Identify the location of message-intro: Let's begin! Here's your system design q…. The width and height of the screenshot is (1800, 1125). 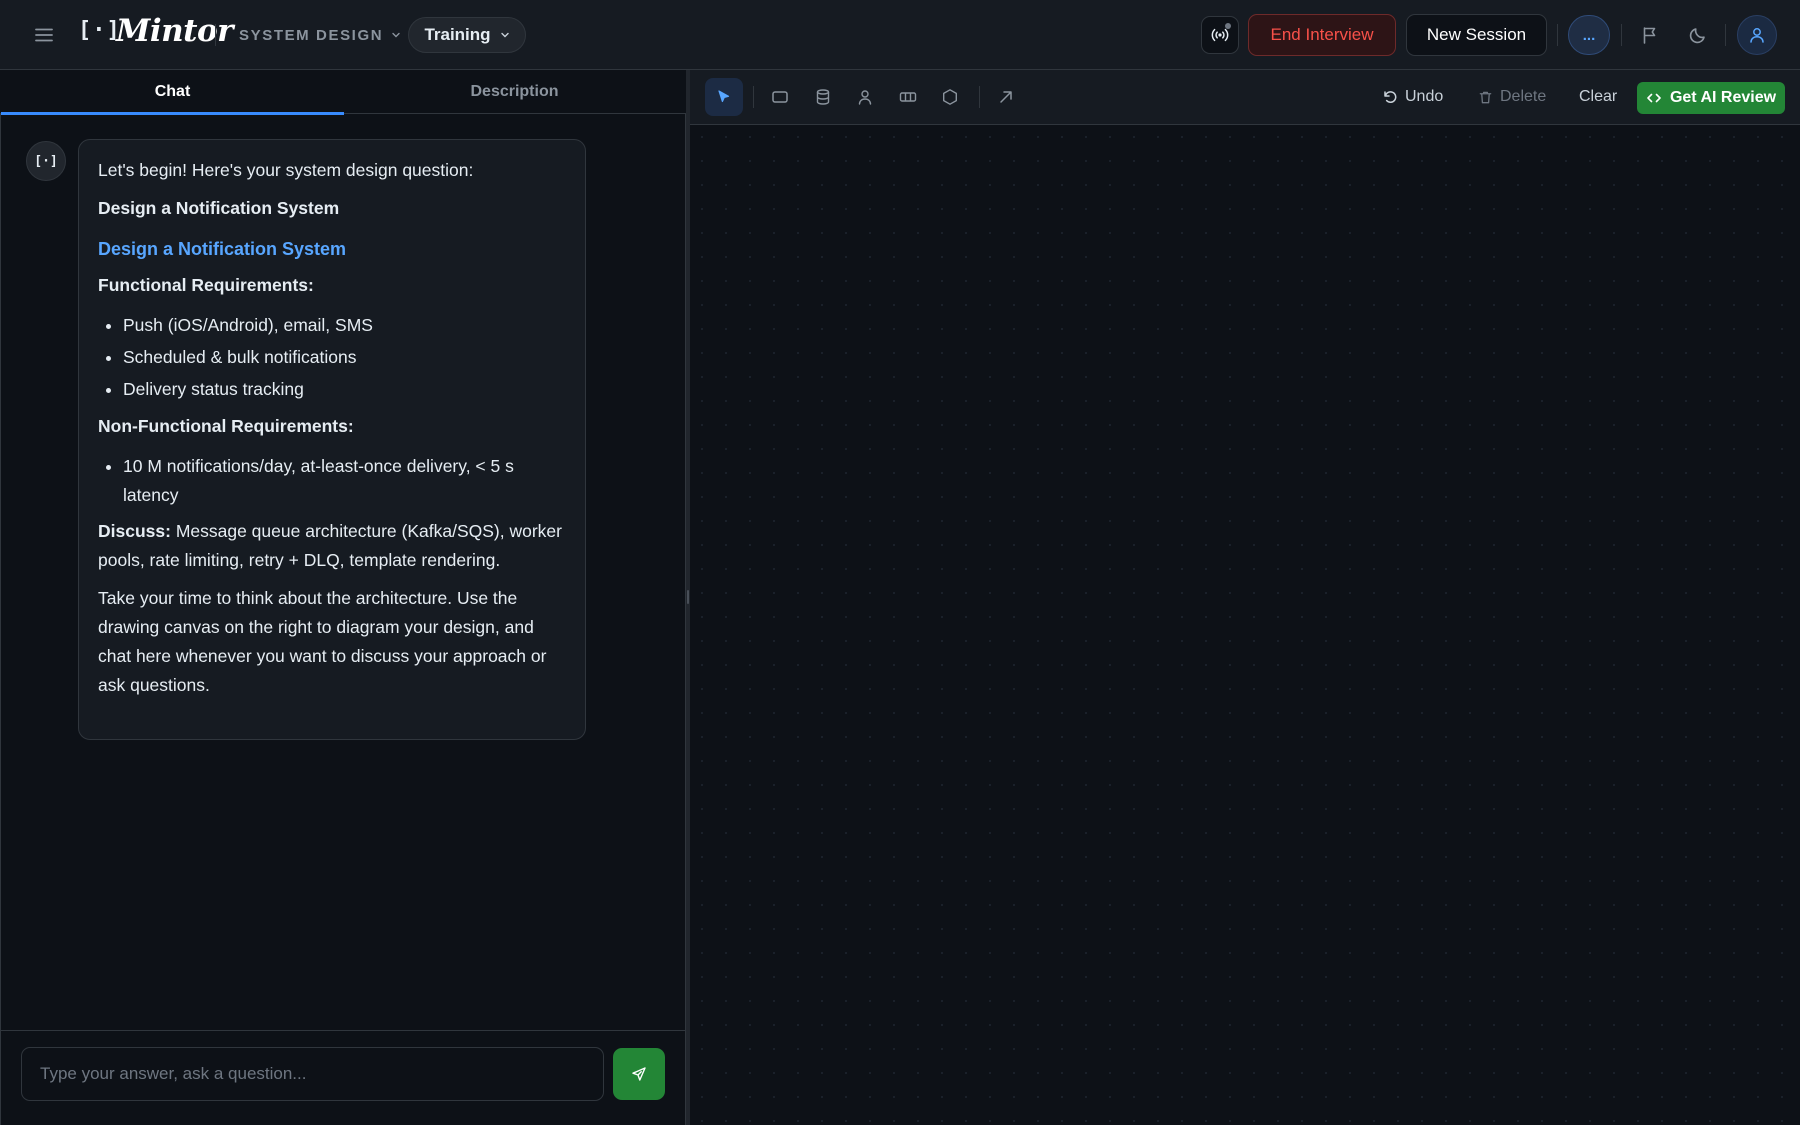
(286, 170).